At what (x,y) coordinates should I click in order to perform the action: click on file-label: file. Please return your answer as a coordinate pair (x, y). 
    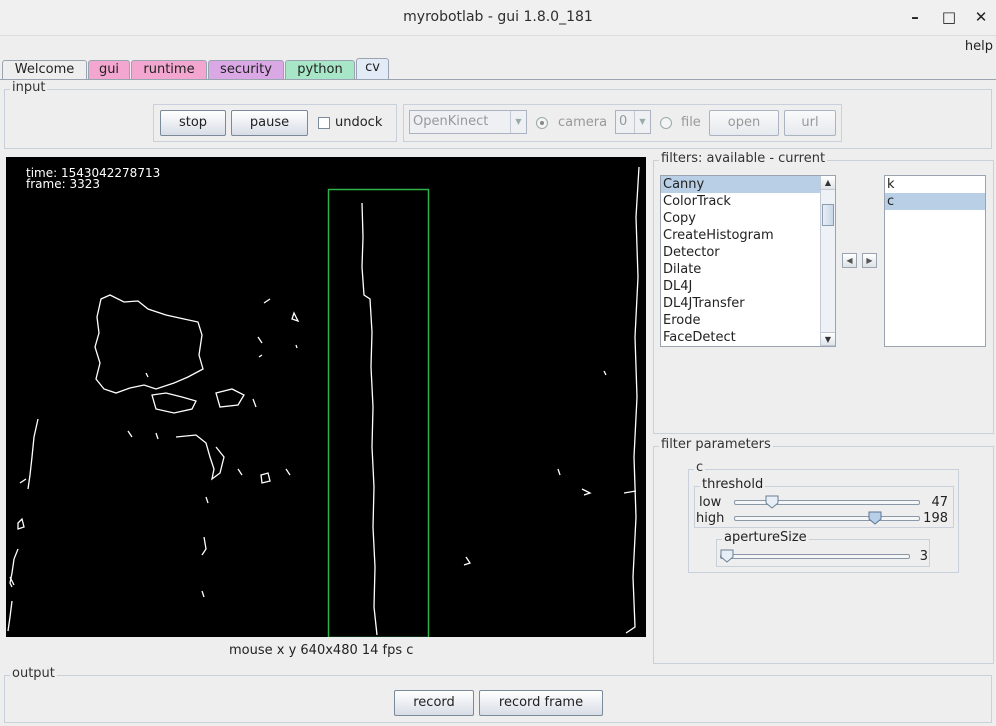
    Looking at the image, I should click on (691, 122).